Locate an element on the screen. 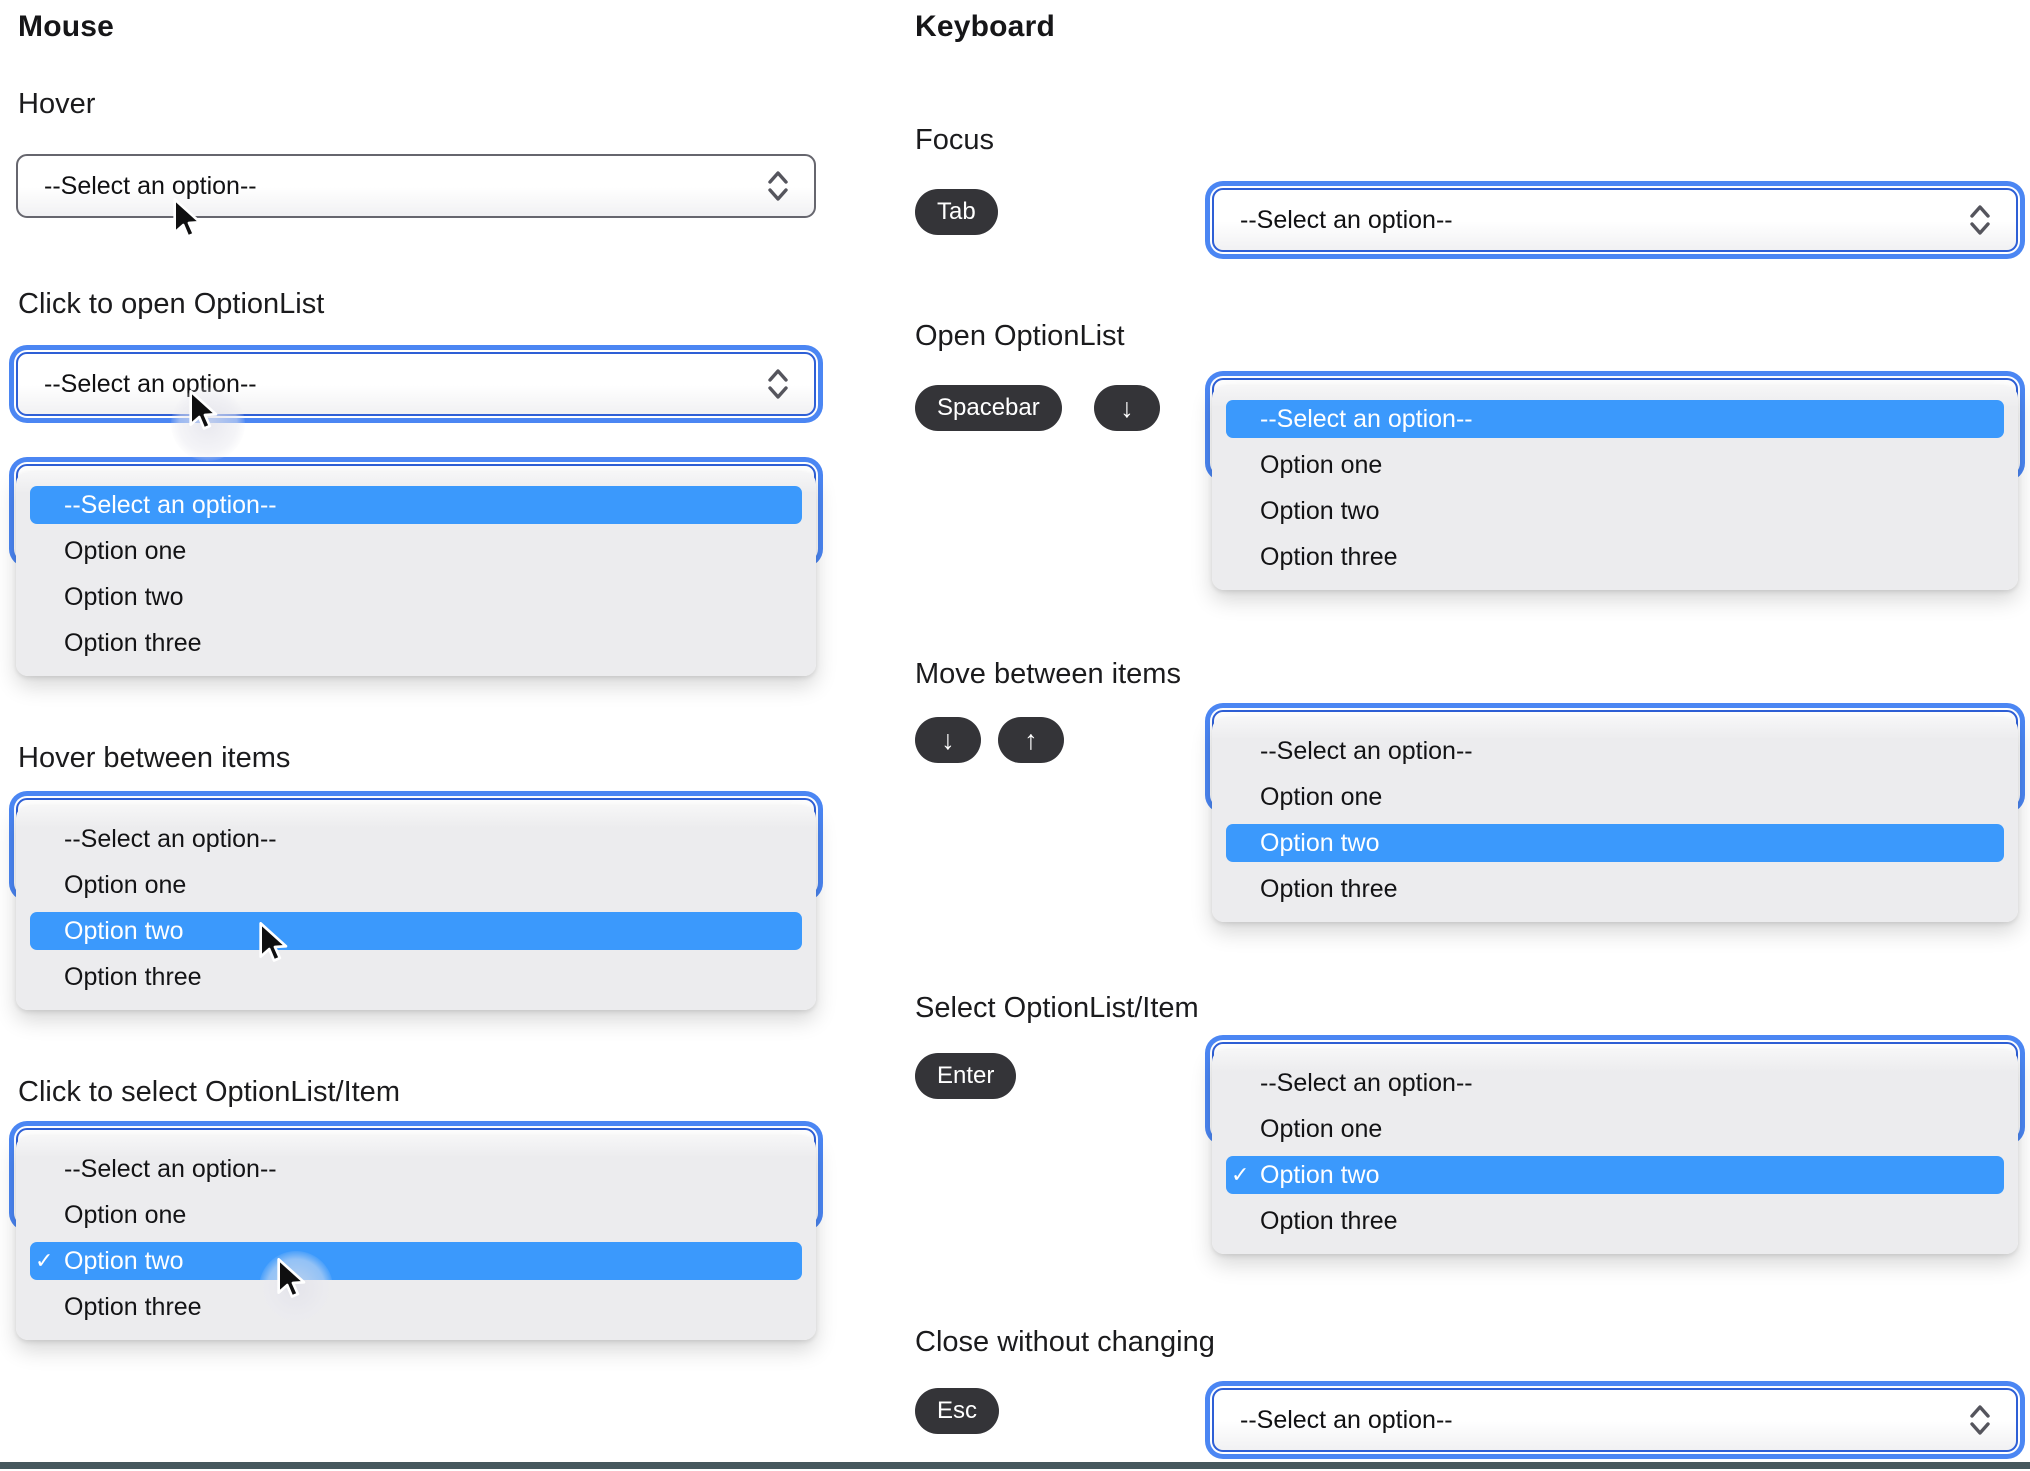 Image resolution: width=2030 pixels, height=1471 pixels. close-select: --Select an option-- is located at coordinates (1615, 1420).